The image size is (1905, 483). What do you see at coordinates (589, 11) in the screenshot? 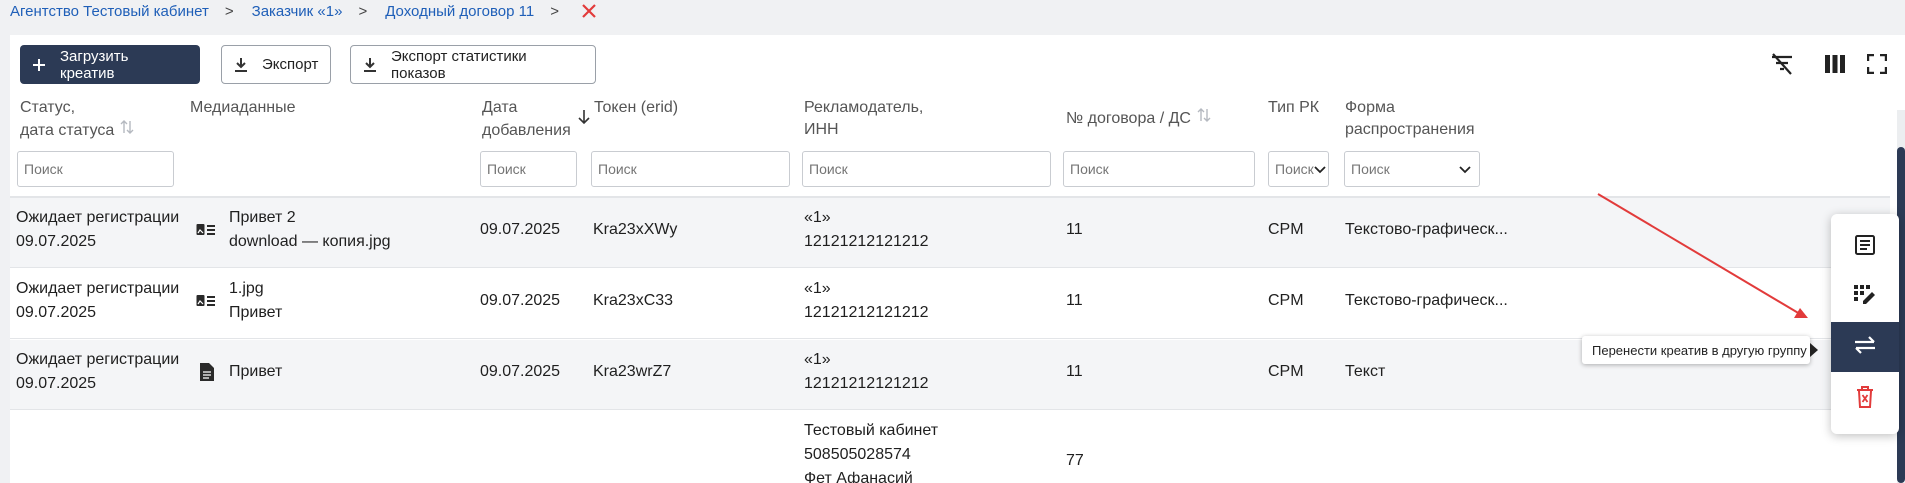
I see `close-icon` at bounding box center [589, 11].